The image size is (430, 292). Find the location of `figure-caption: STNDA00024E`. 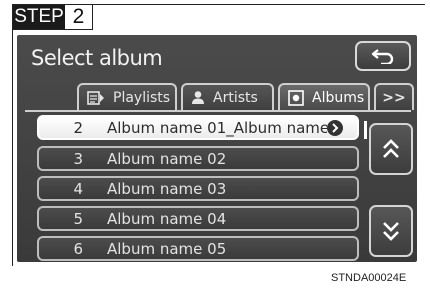

figure-caption: STNDA00024E is located at coordinates (369, 278).